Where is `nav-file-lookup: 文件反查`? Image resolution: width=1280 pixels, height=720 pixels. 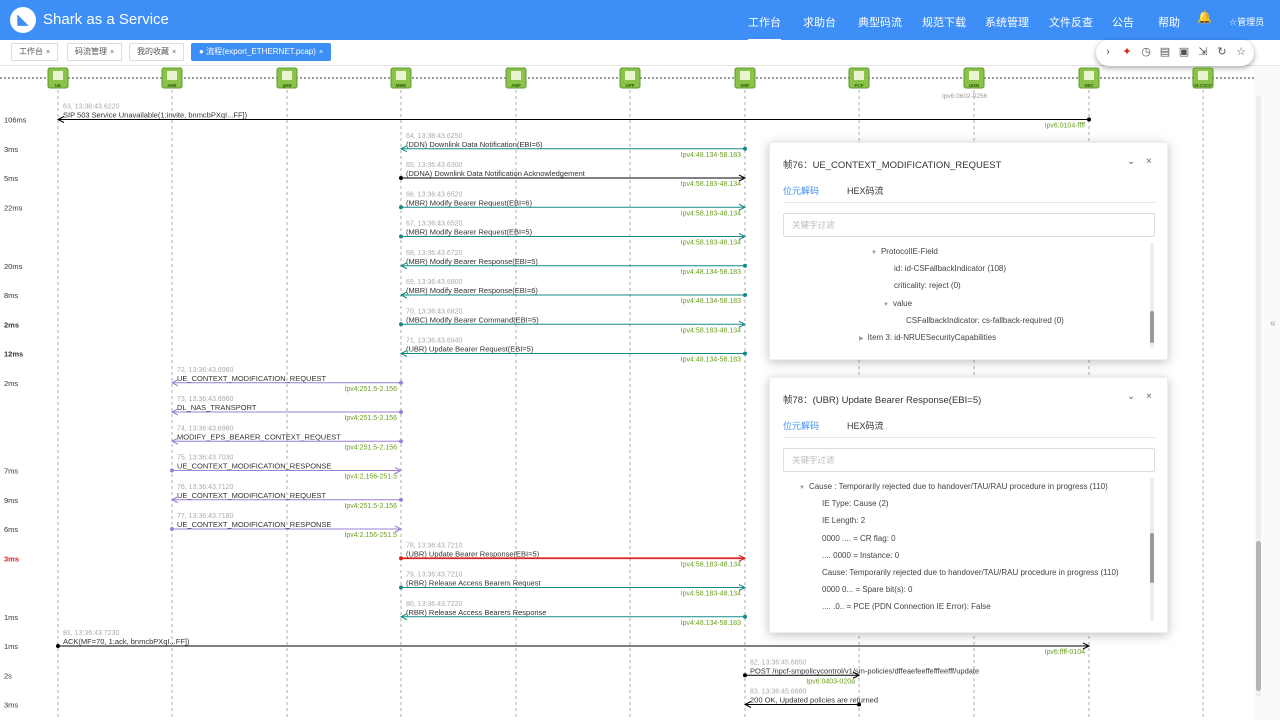
nav-file-lookup: 文件反查 is located at coordinates (1071, 22).